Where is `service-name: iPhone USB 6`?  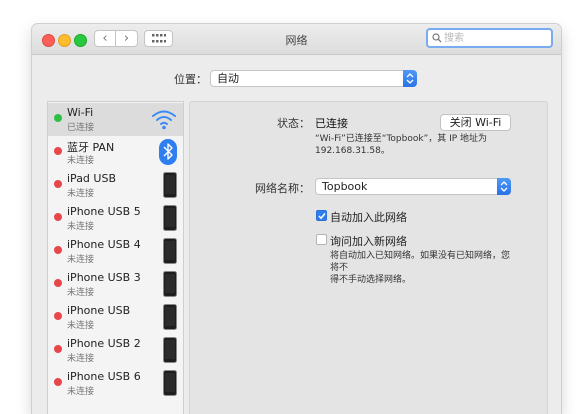
service-name: iPhone USB 6 is located at coordinates (104, 376).